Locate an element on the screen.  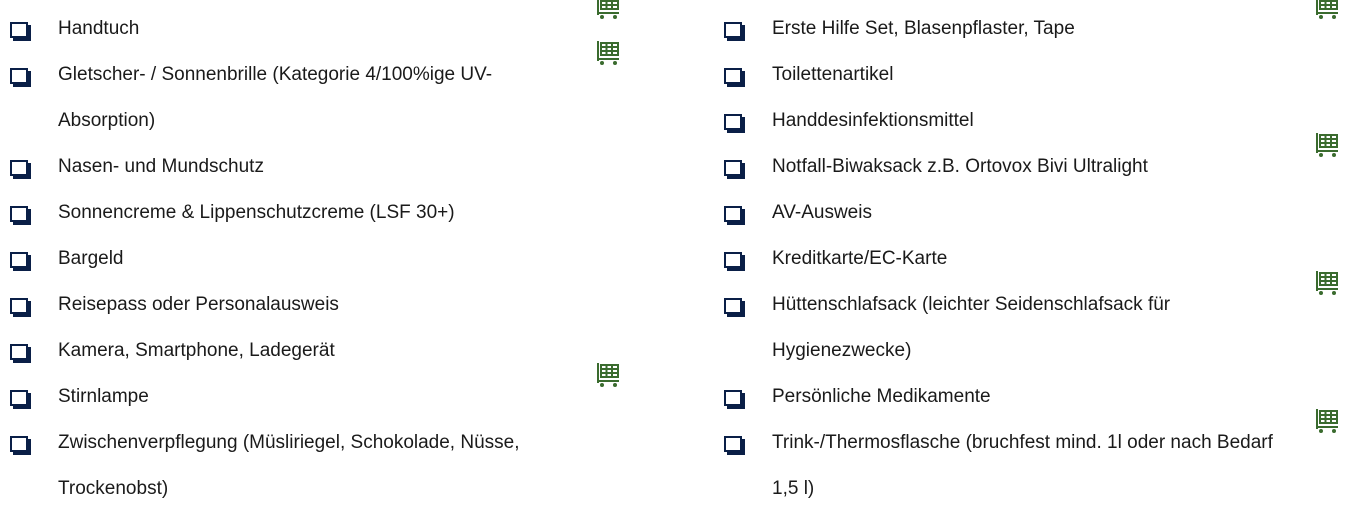
item-label: AV-Ausweis is located at coordinates (822, 212).